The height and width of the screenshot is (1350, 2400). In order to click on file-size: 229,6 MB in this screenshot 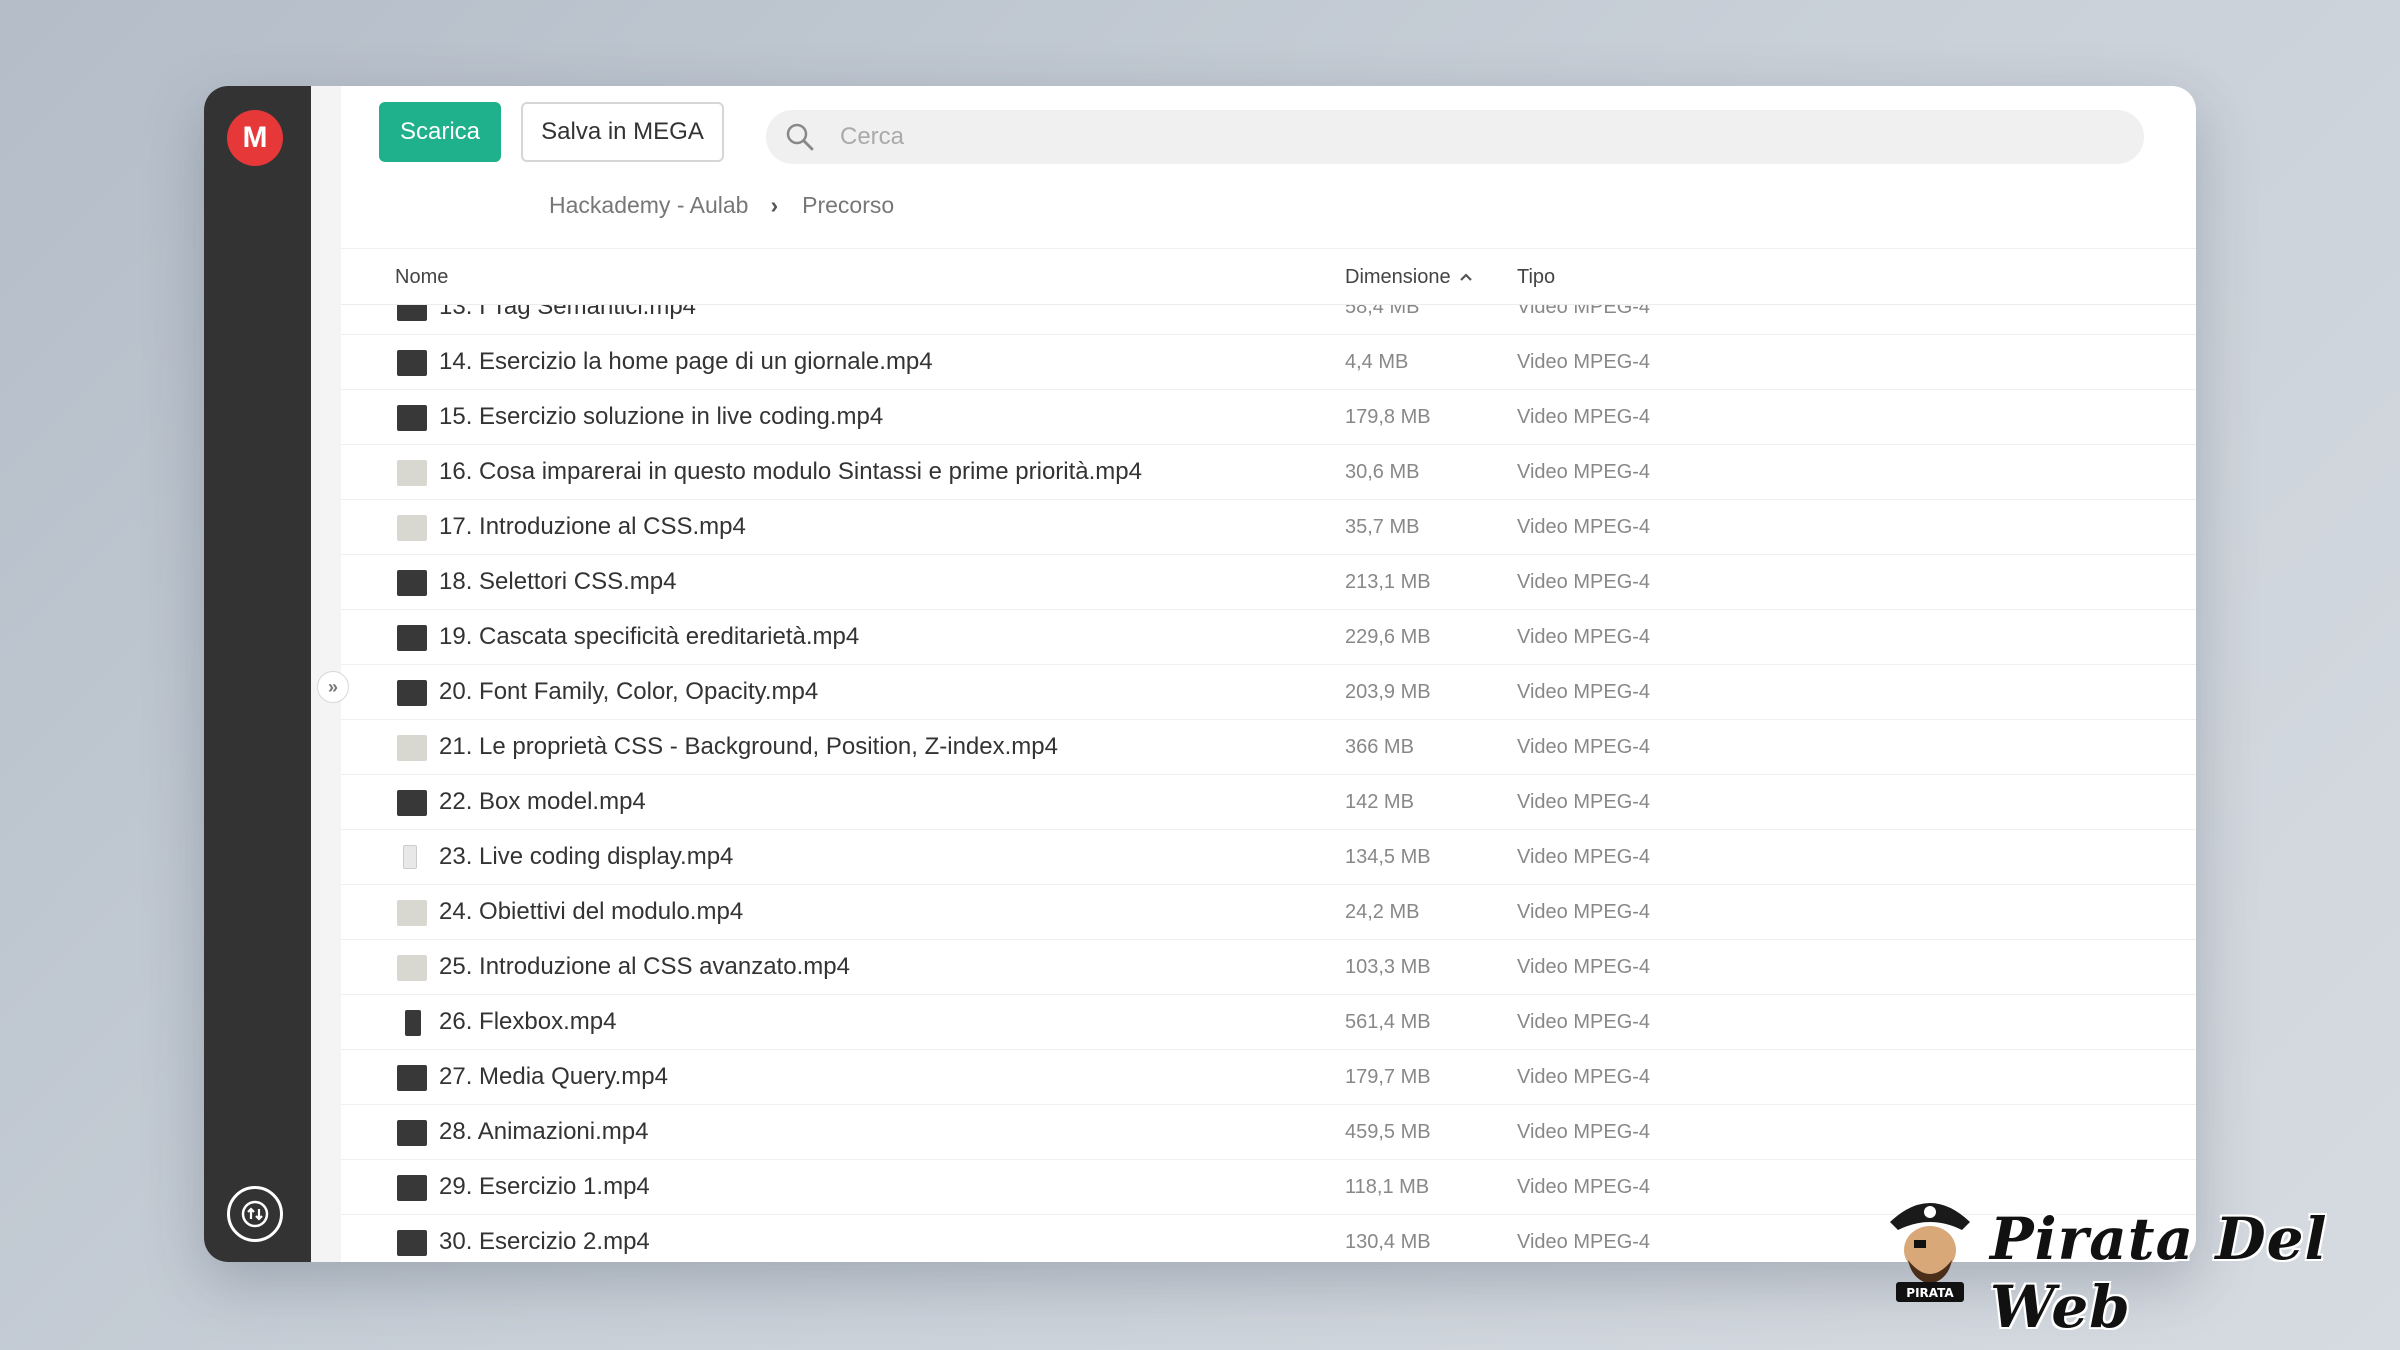, I will do `click(1388, 637)`.